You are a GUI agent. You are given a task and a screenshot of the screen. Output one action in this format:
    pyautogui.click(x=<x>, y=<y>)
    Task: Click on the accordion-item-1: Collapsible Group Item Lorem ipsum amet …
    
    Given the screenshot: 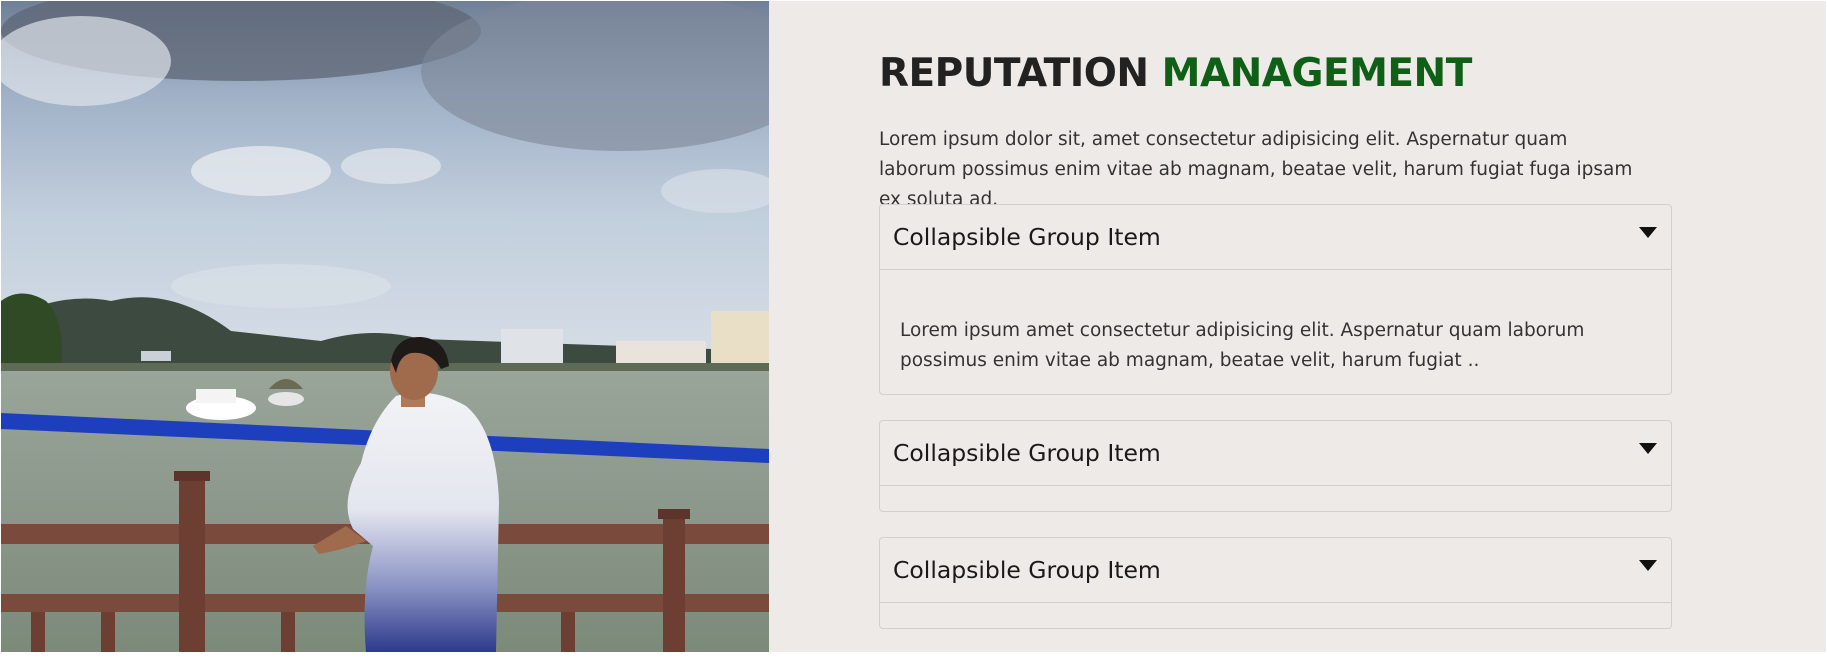 What is the action you would take?
    pyautogui.click(x=1275, y=299)
    